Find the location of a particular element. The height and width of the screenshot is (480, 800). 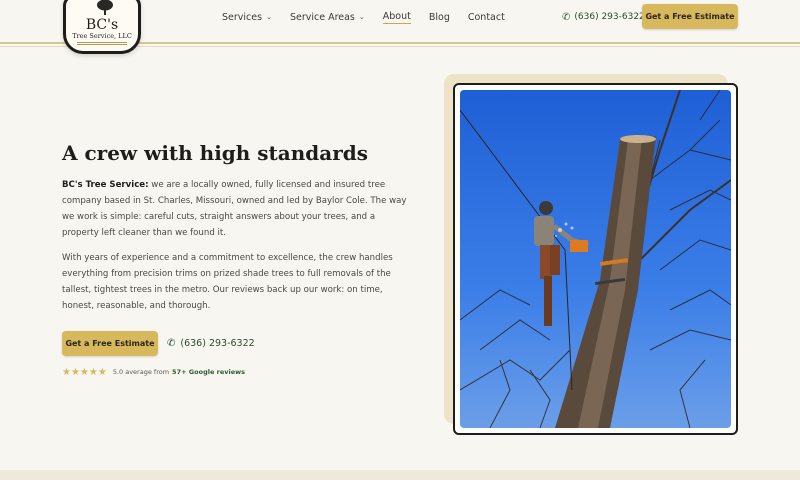

nav-label: Service Areas is located at coordinates (322, 17).